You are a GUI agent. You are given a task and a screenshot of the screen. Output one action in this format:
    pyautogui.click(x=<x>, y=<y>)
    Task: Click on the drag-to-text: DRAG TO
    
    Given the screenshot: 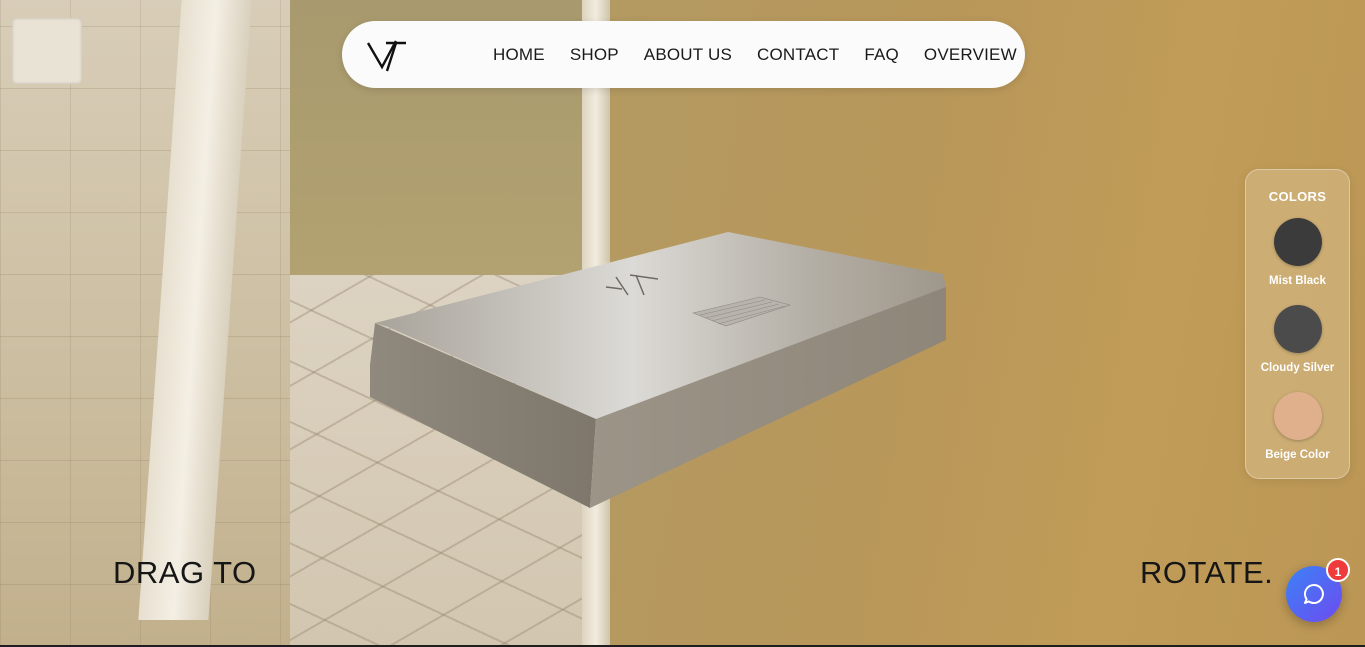 What is the action you would take?
    pyautogui.click(x=185, y=572)
    